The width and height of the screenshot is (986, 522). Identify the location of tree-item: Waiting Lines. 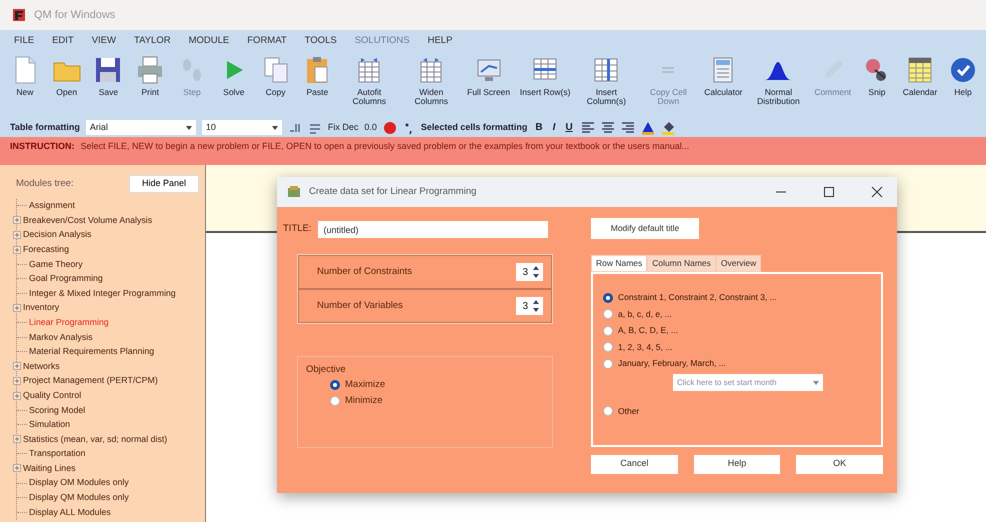
(49, 469).